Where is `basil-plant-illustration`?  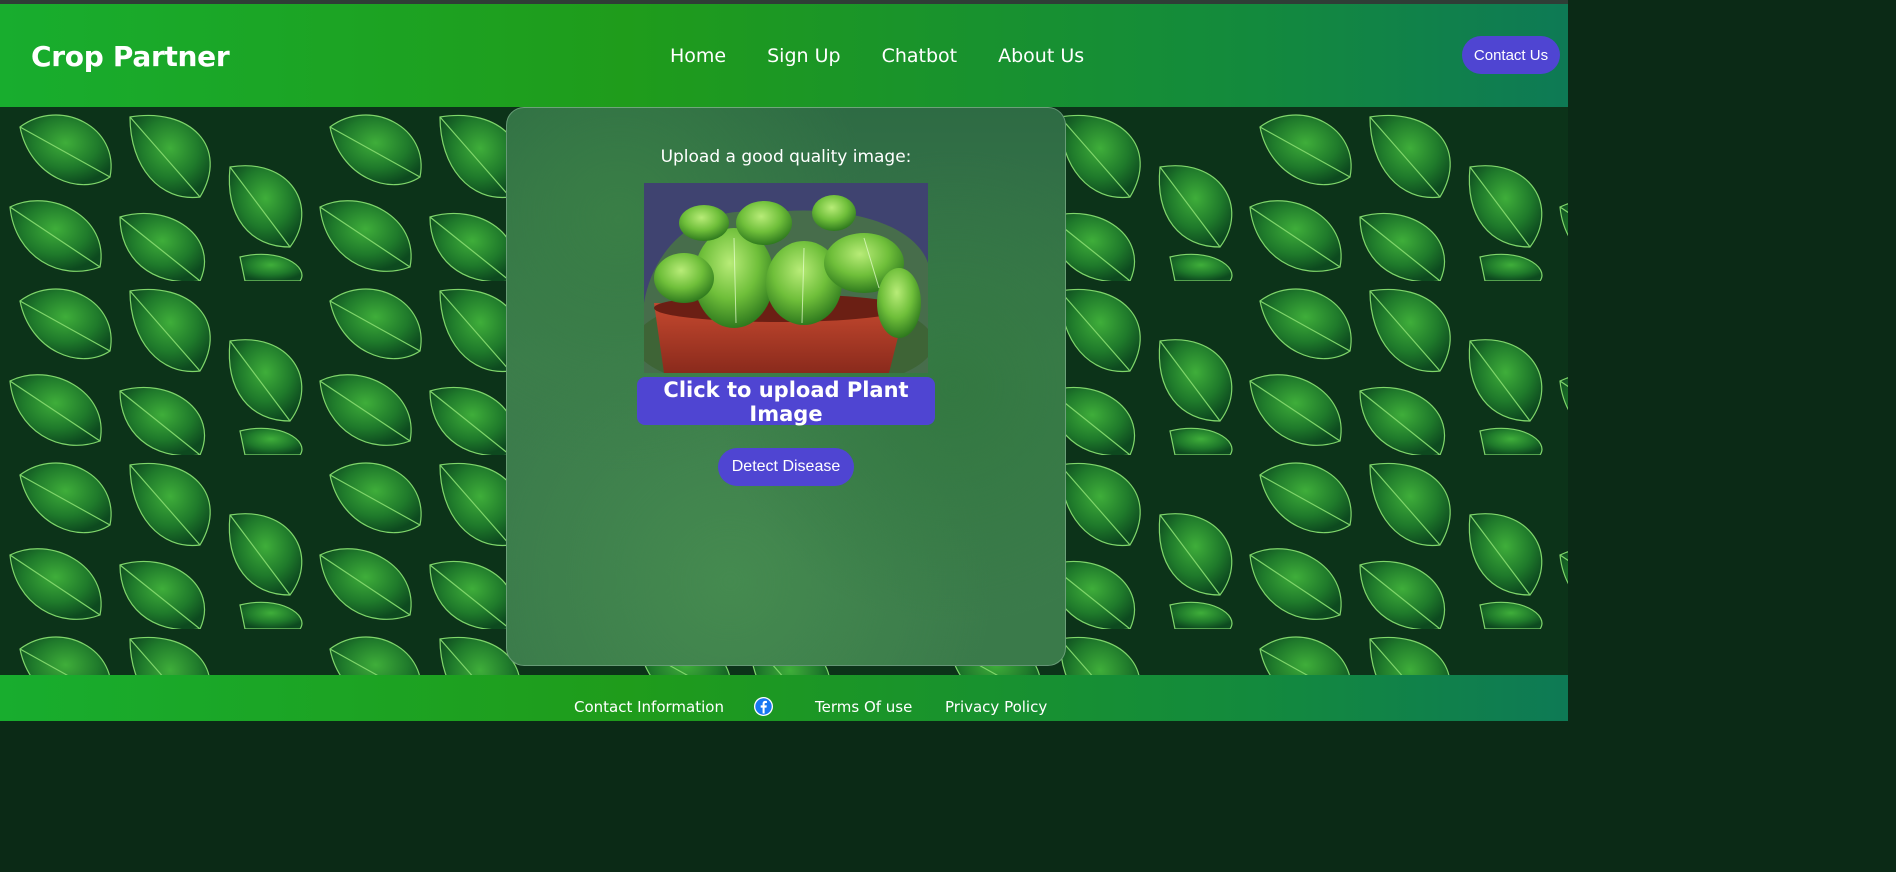
basil-plant-illustration is located at coordinates (786, 278).